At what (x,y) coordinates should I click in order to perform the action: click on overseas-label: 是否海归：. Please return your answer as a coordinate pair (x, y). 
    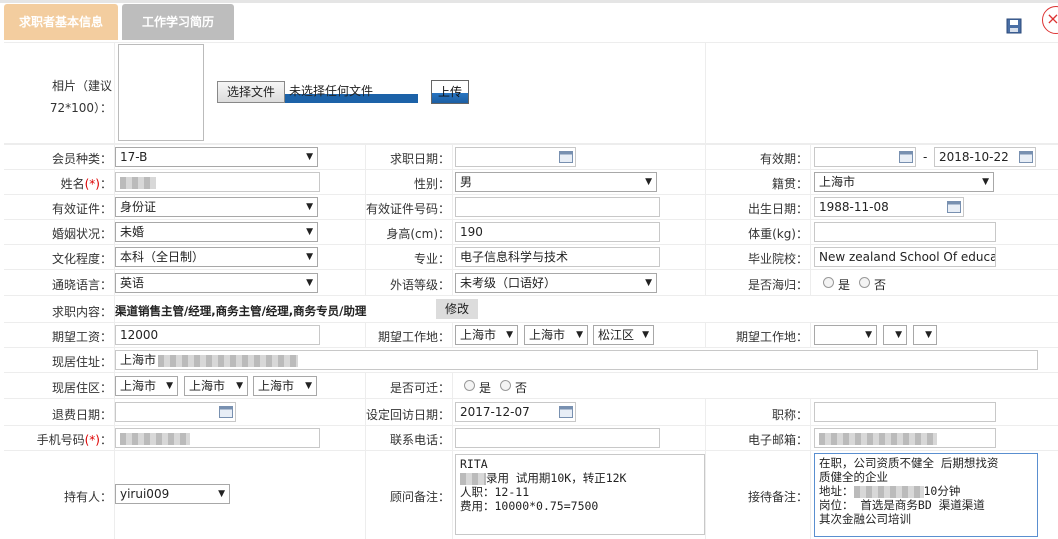
    Looking at the image, I should click on (777, 285).